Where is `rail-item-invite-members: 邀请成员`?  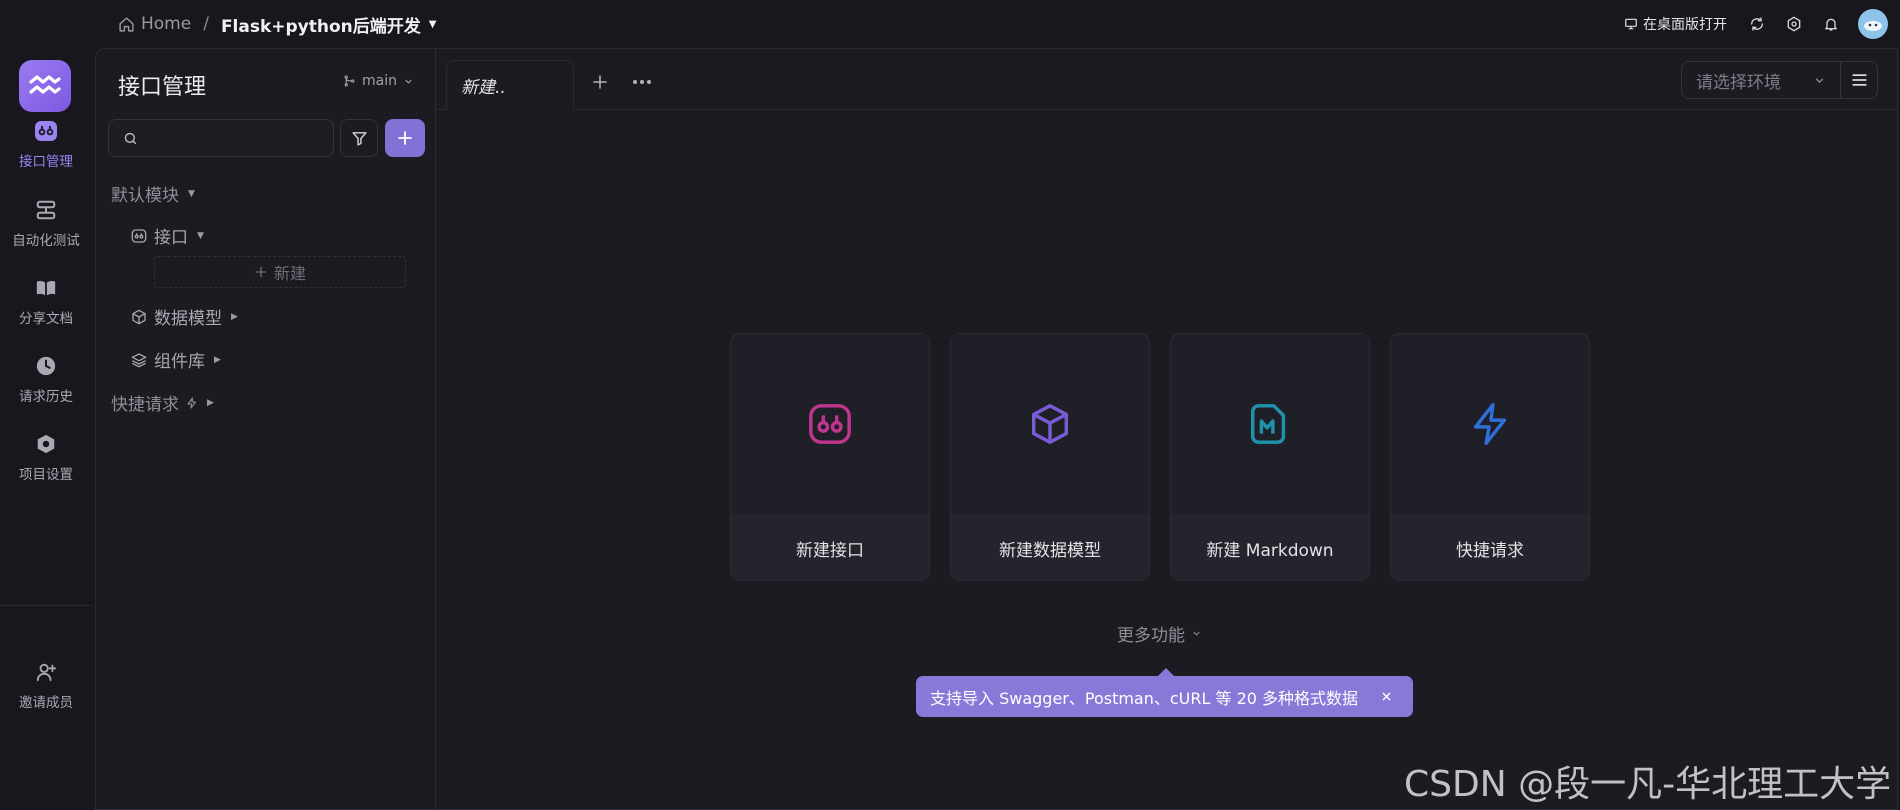 rail-item-invite-members: 邀请成员 is located at coordinates (46, 694).